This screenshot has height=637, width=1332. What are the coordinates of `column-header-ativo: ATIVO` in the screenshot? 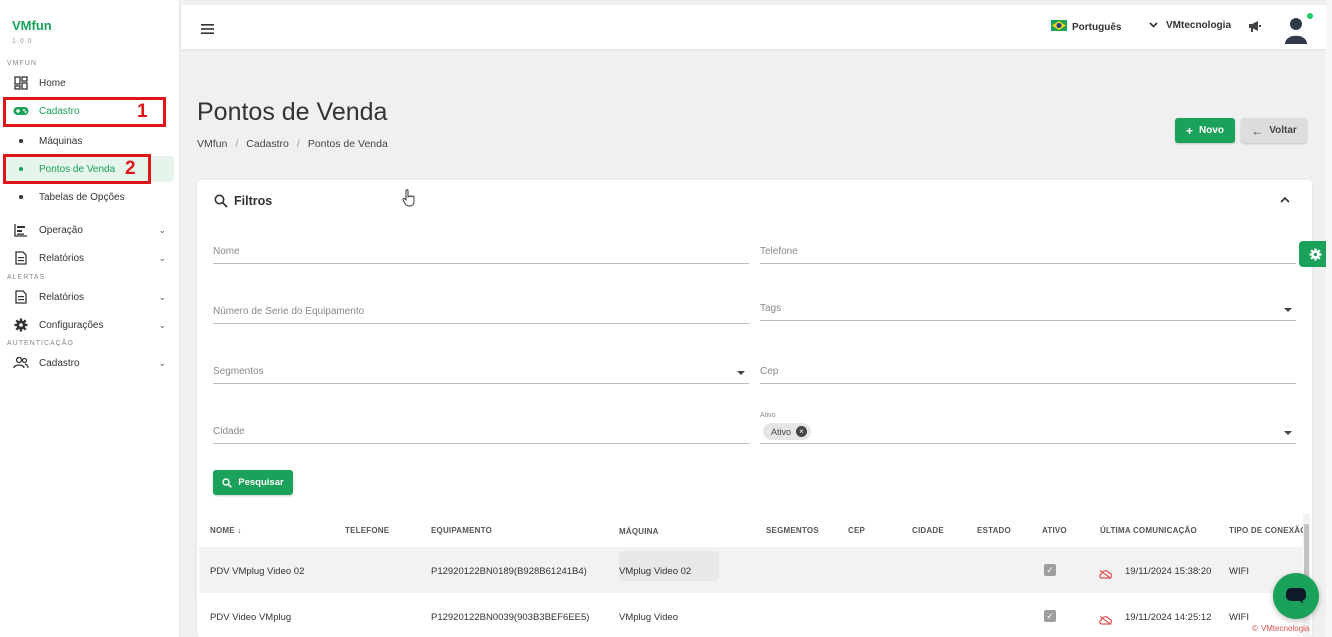 It's located at (1054, 530).